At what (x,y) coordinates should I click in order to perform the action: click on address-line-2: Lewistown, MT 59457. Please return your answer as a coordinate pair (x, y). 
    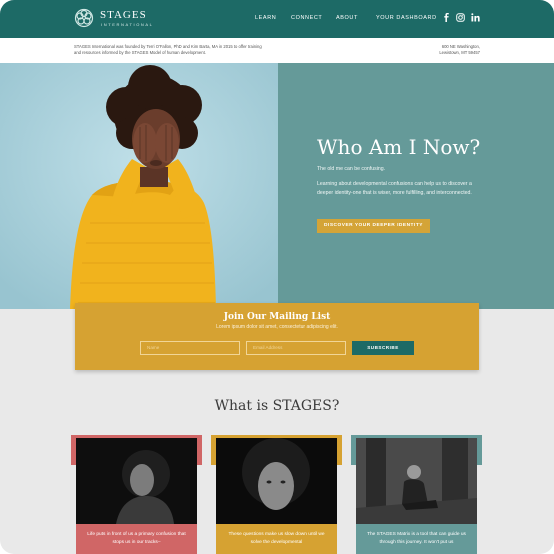
    Looking at the image, I should click on (459, 52).